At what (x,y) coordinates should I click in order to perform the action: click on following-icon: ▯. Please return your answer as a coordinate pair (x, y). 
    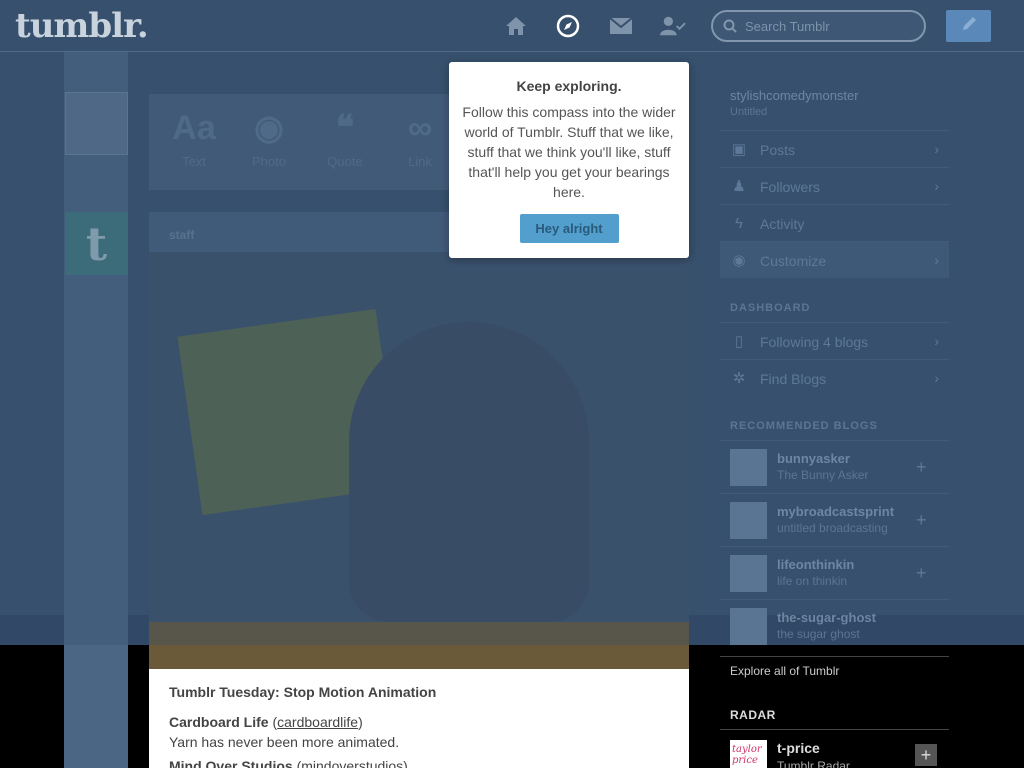
    Looking at the image, I should click on (739, 341).